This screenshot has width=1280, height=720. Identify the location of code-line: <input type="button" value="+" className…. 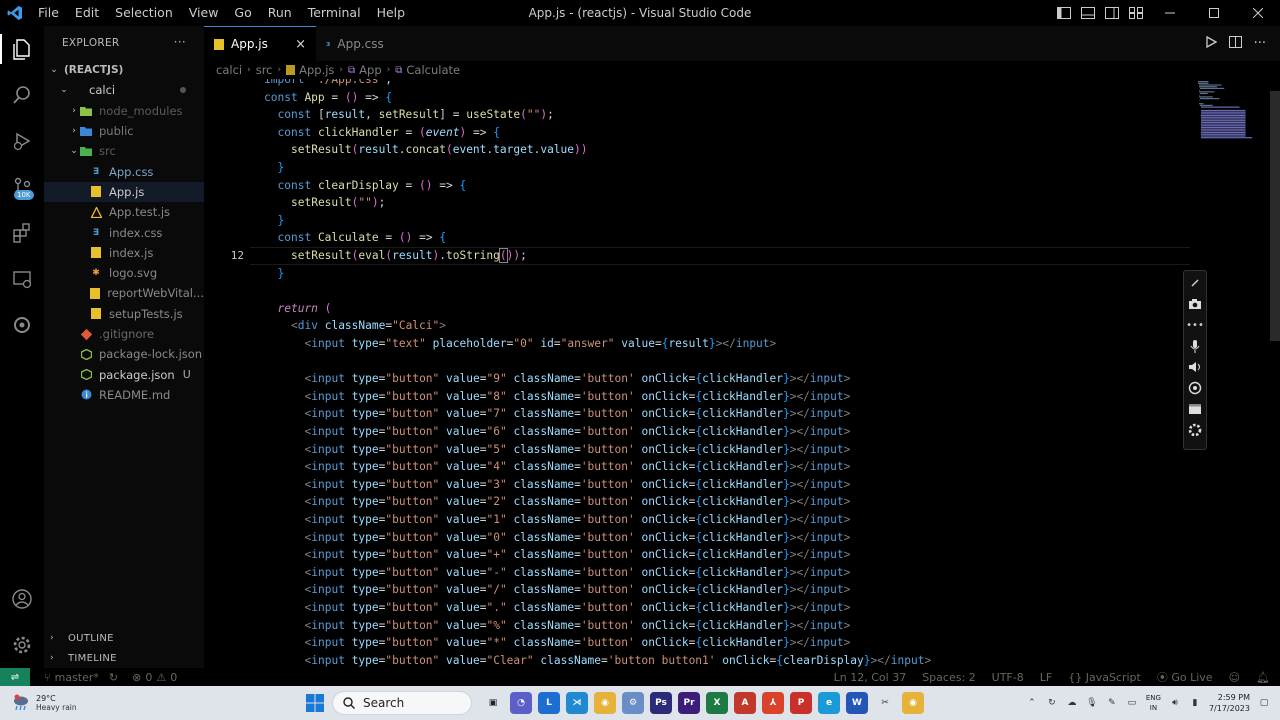
(557, 555).